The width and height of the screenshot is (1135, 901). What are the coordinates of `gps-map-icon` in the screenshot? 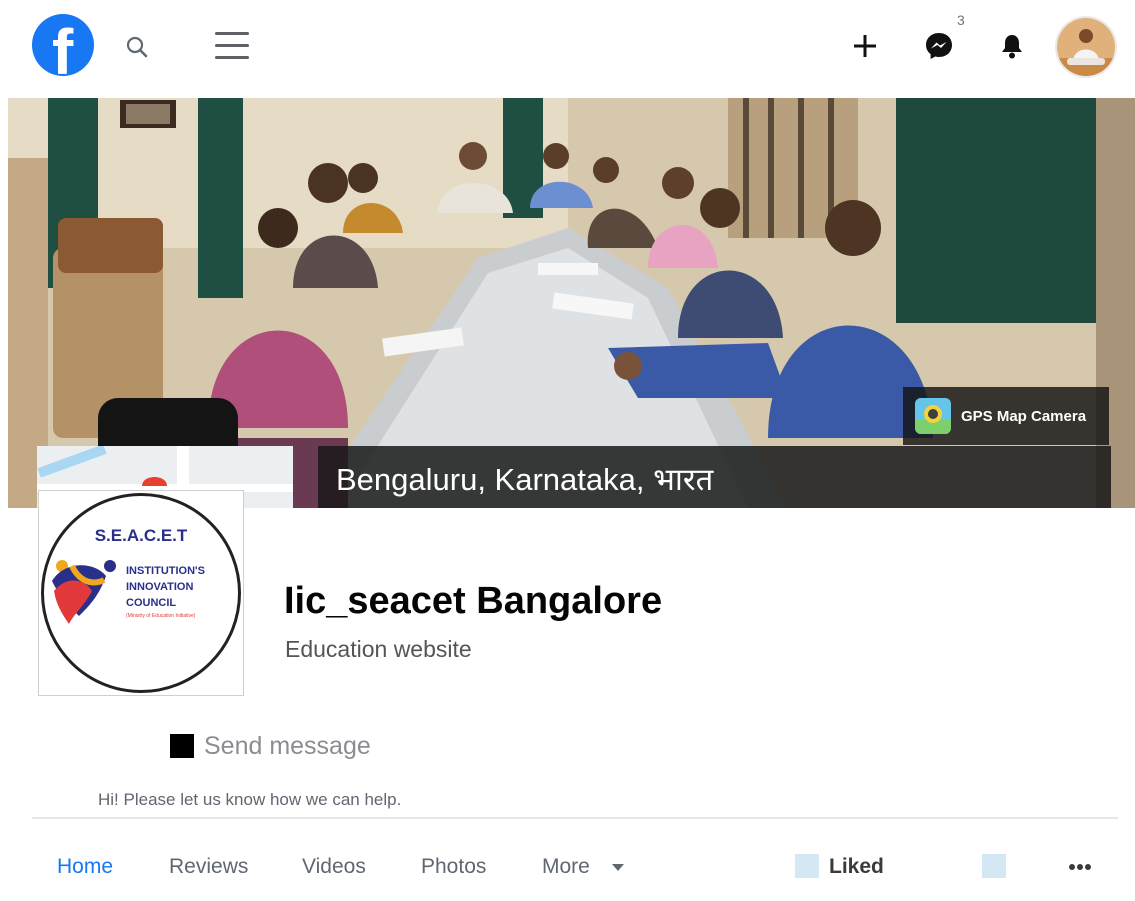 It's located at (933, 416).